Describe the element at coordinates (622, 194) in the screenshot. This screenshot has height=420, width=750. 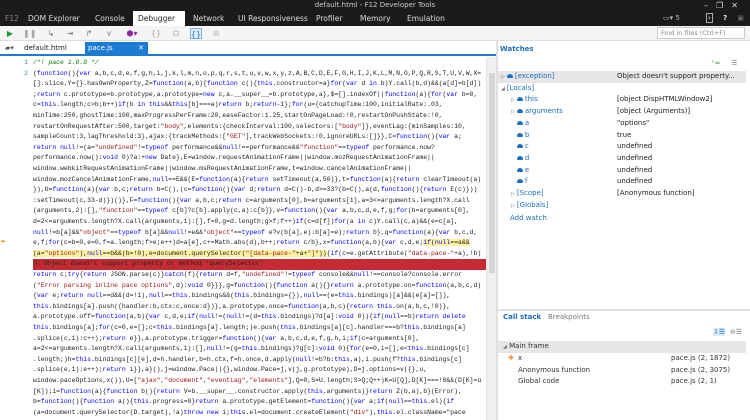
I see `watch-row: ▷ [Scope] [Anonymous function]` at that location.